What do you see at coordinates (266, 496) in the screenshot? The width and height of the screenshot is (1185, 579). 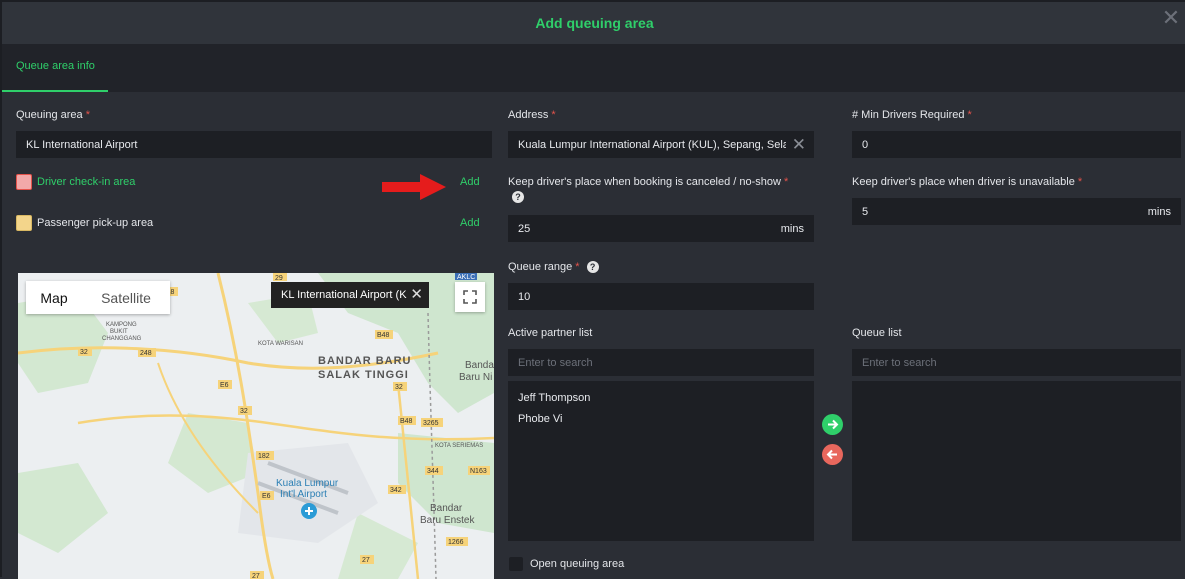 I see `road-label-e6b: E6` at bounding box center [266, 496].